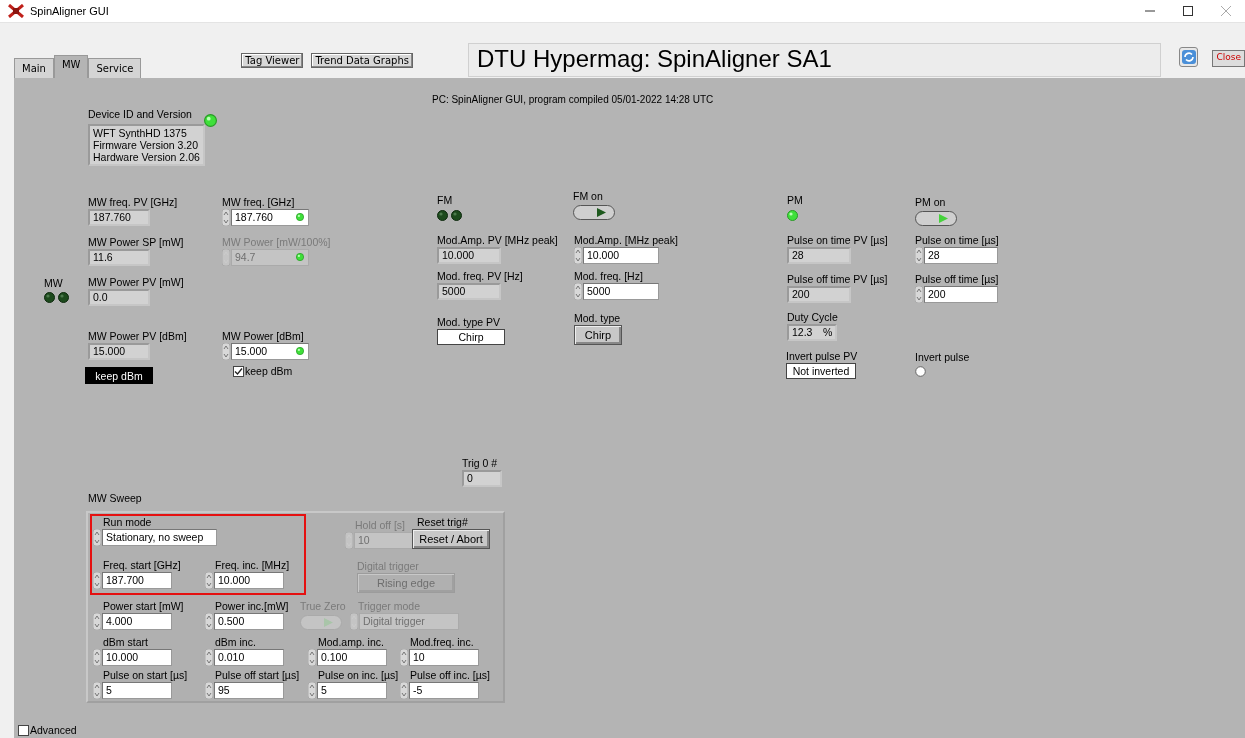 The height and width of the screenshot is (738, 1245). I want to click on close-icon, so click(1226, 11).